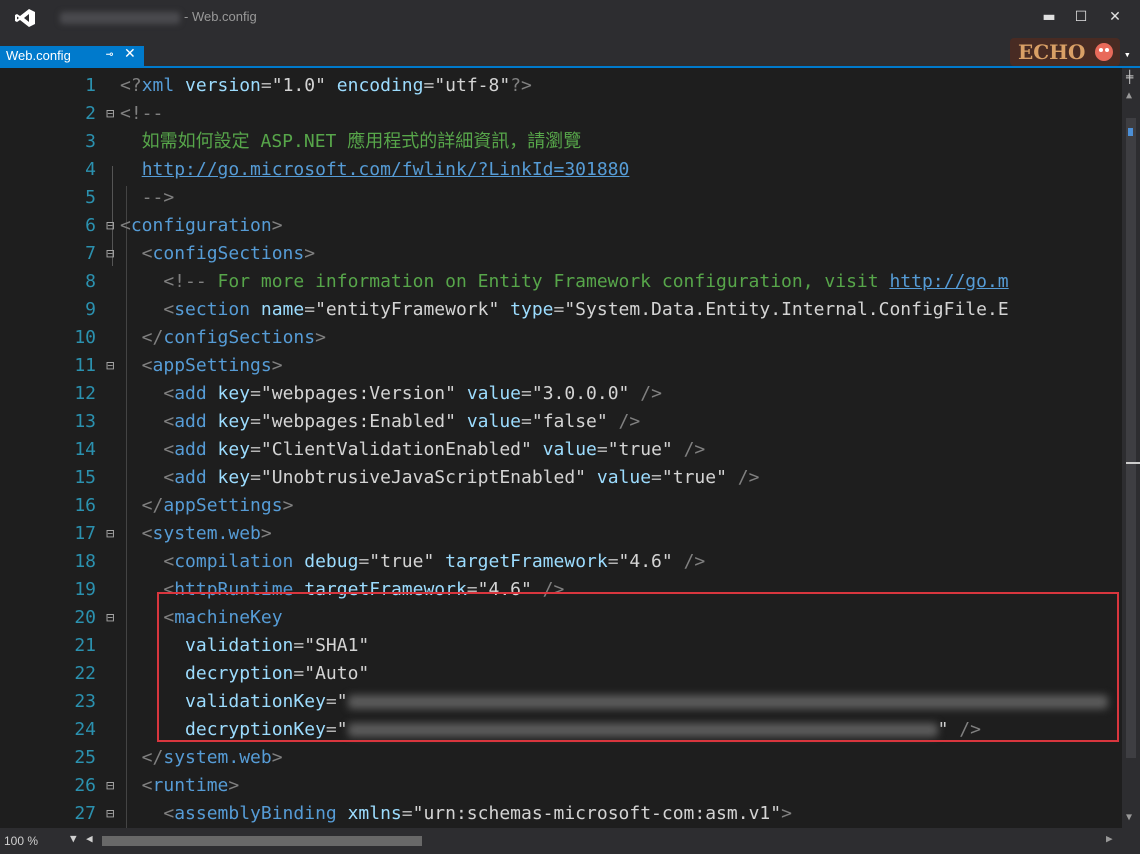 The height and width of the screenshot is (854, 1140). I want to click on code-text: <?xml version="1.0" encoding="utf-8"?>, so click(326, 86).